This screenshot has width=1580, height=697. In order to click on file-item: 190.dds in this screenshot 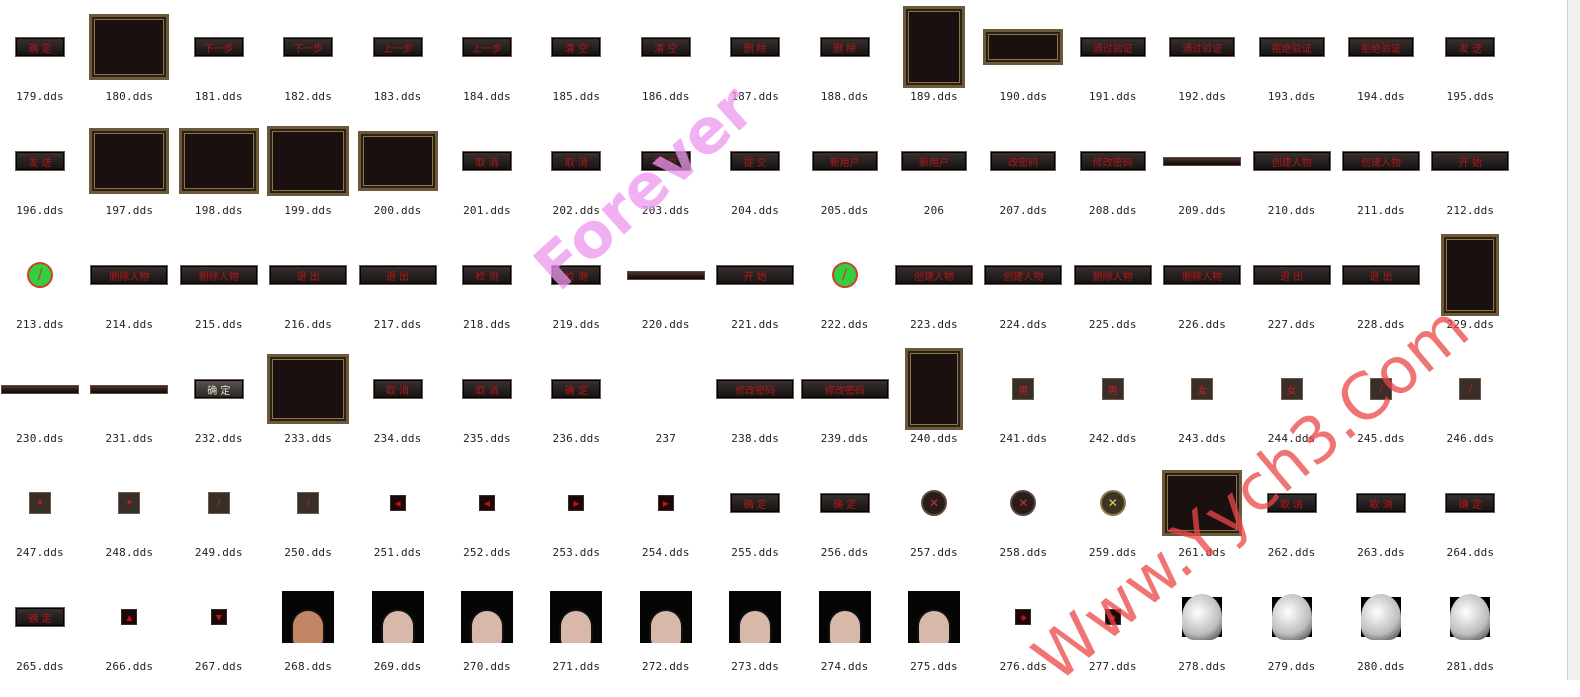, I will do `click(1023, 57)`.